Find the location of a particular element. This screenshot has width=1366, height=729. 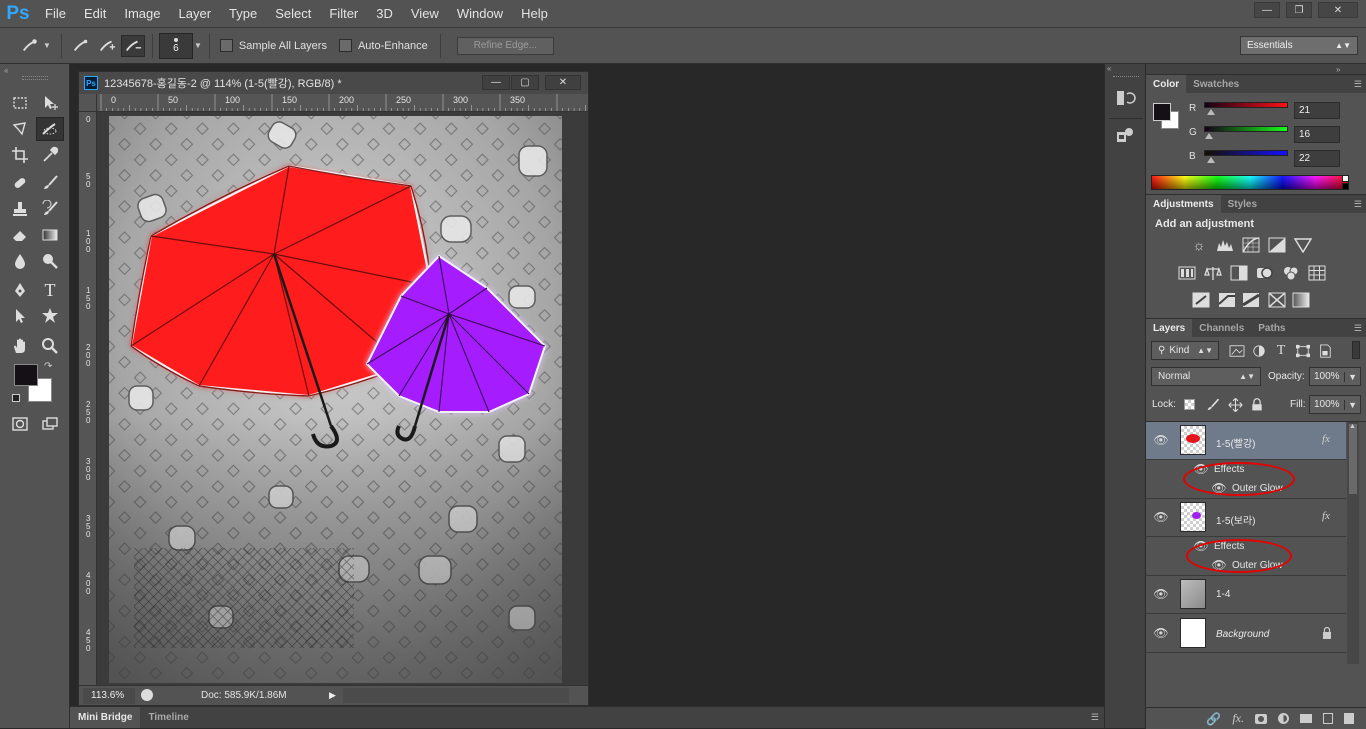

hue-saturation-icon is located at coordinates (1187, 273).